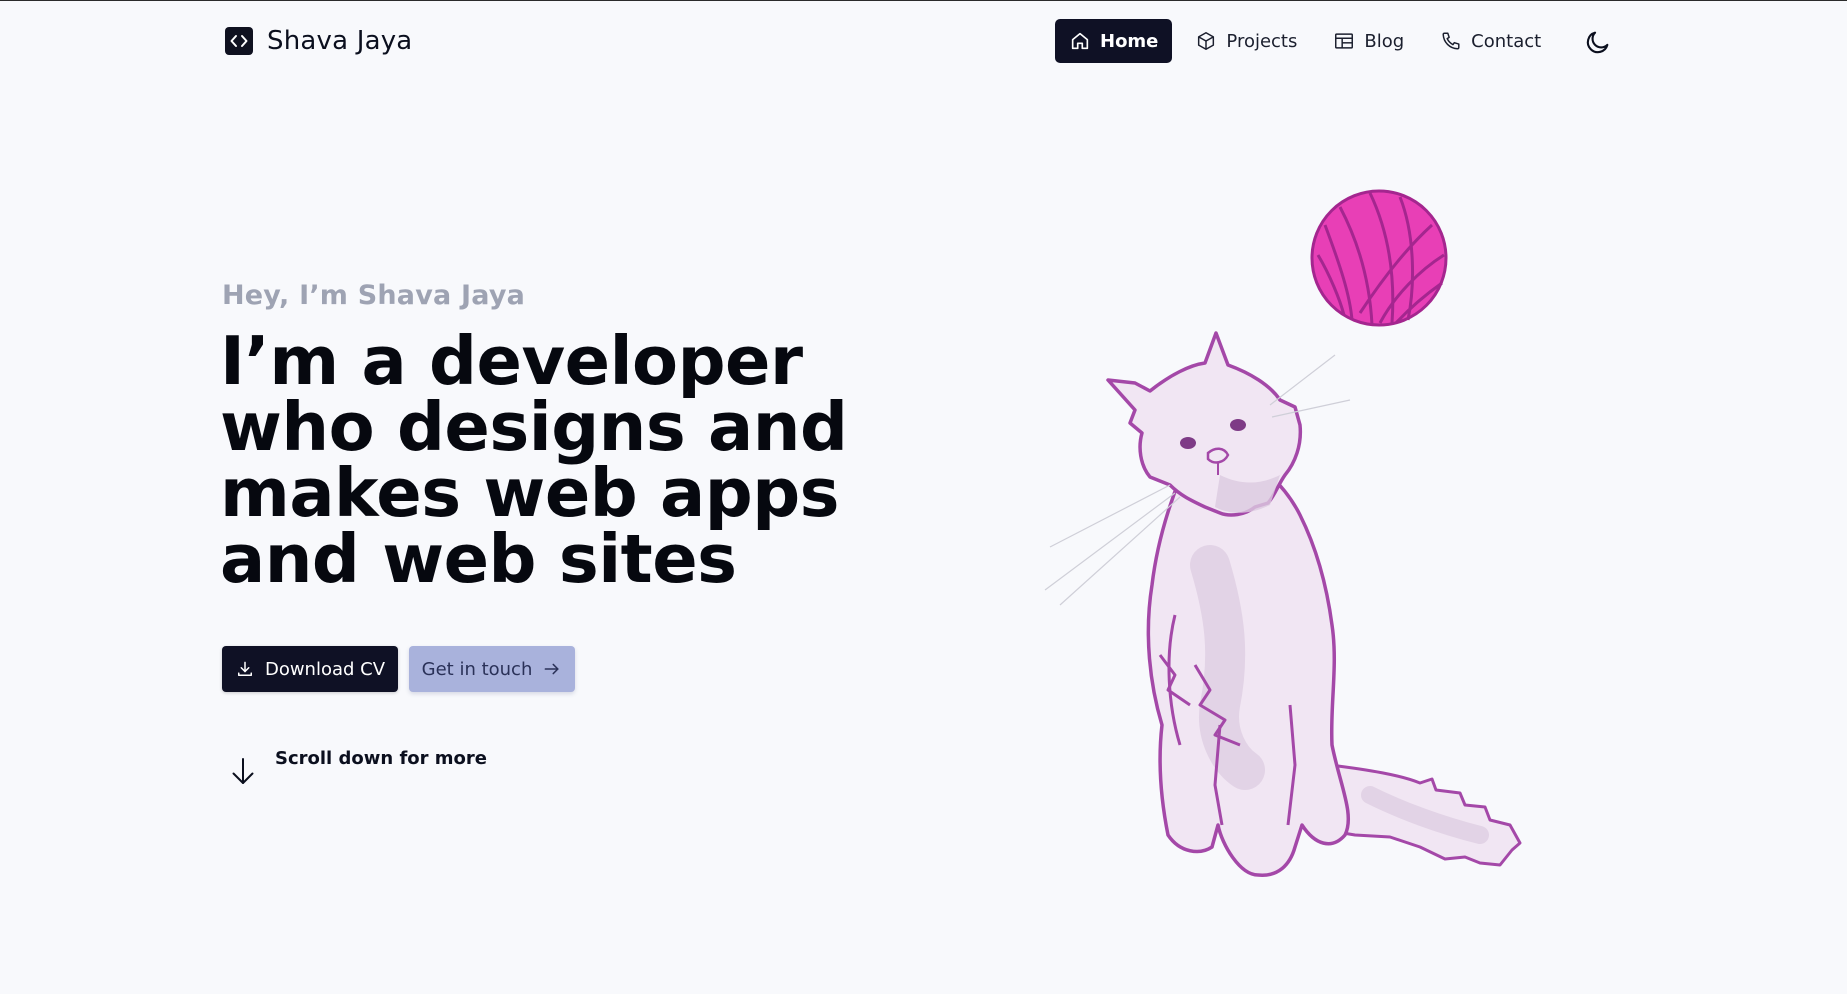  Describe the element at coordinates (1206, 41) in the screenshot. I see `cube-icon` at that location.